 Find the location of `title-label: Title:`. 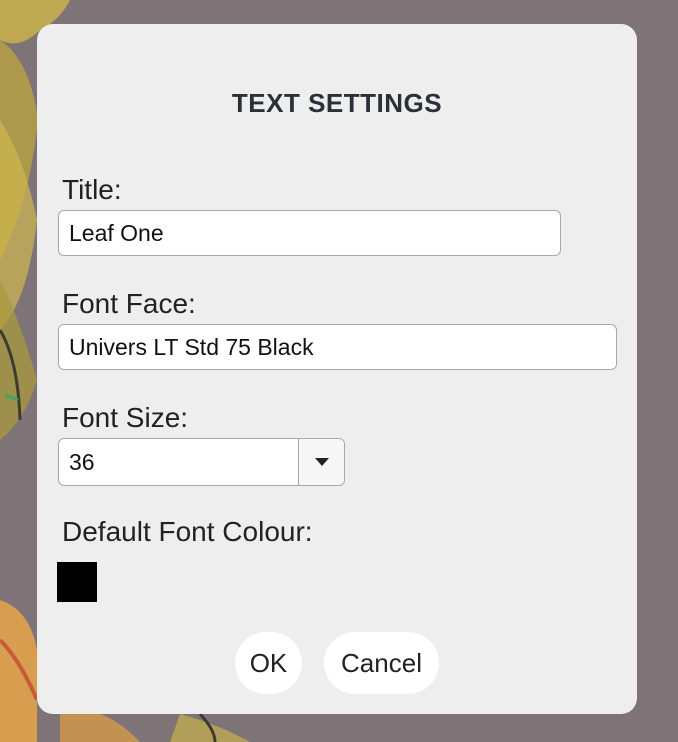

title-label: Title: is located at coordinates (92, 189).